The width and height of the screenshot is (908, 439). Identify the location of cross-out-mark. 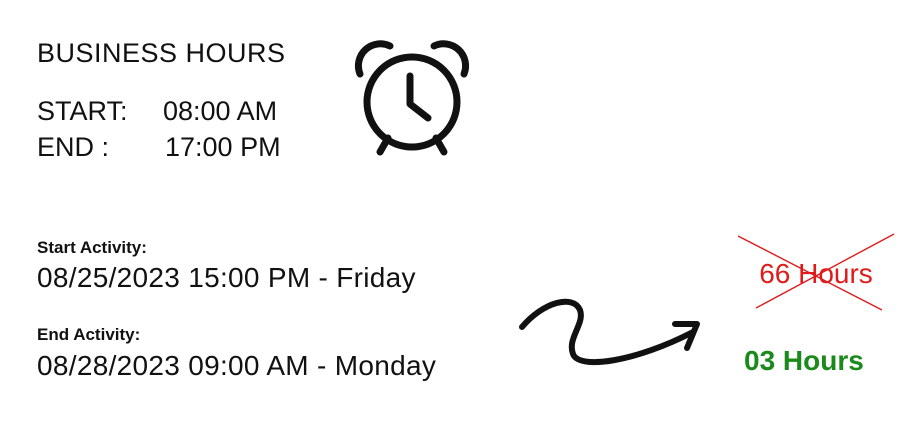
(816, 272).